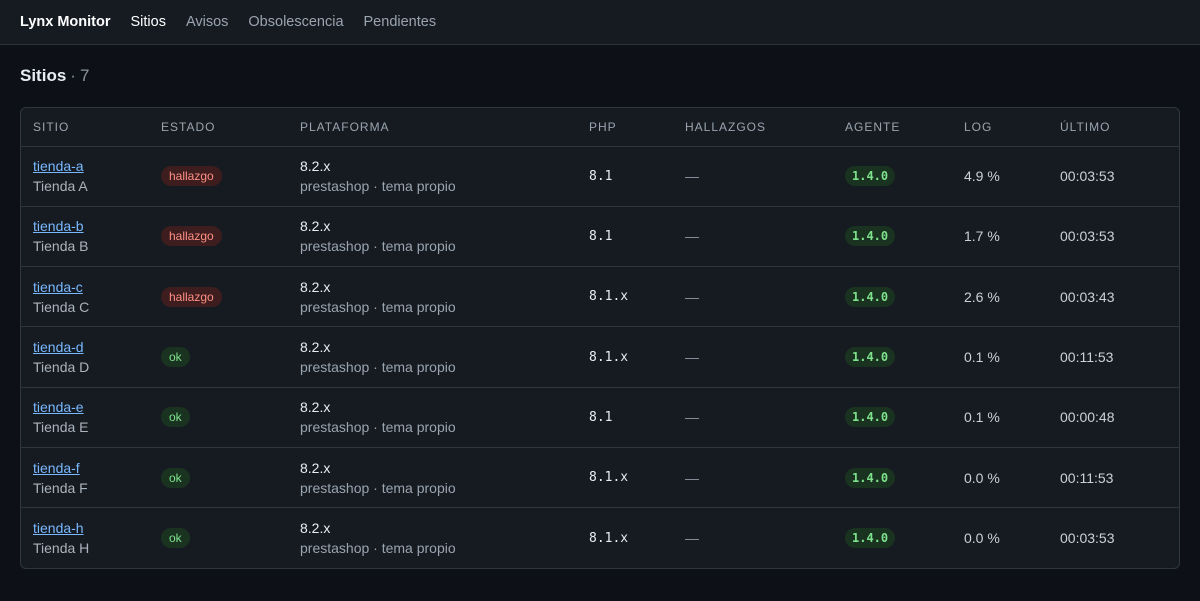 The width and height of the screenshot is (1200, 601). I want to click on site-link: tienda-a, so click(85, 166).